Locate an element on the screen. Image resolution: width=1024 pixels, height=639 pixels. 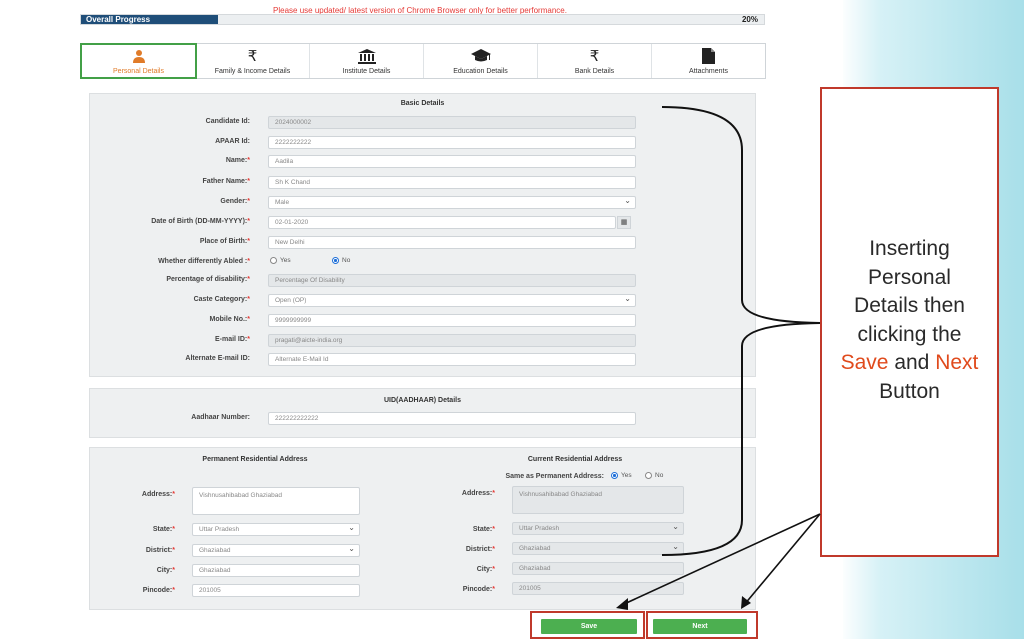
arrow-to-save is located at coordinates (721, 559).